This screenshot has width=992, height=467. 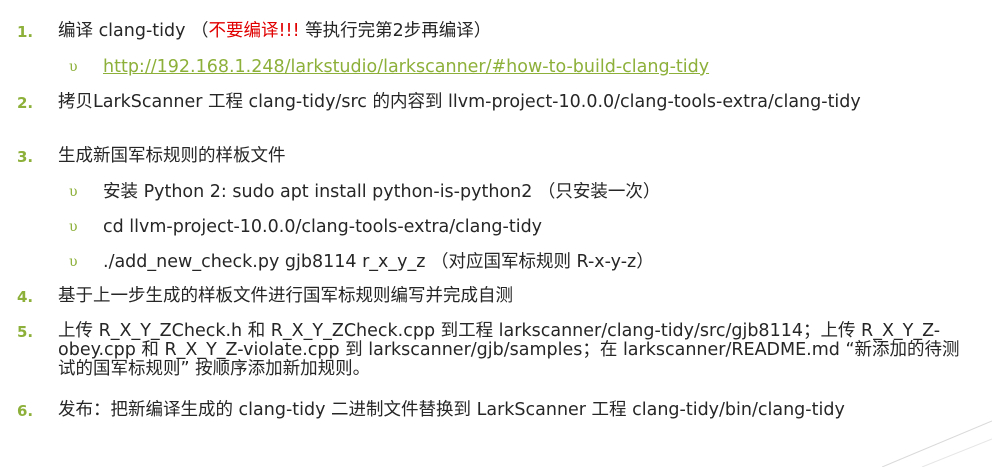 What do you see at coordinates (514, 31) in the screenshot?
I see `list-text: 编译 clang-tidy （不要编译!!! 等执行完第2步再编译）` at bounding box center [514, 31].